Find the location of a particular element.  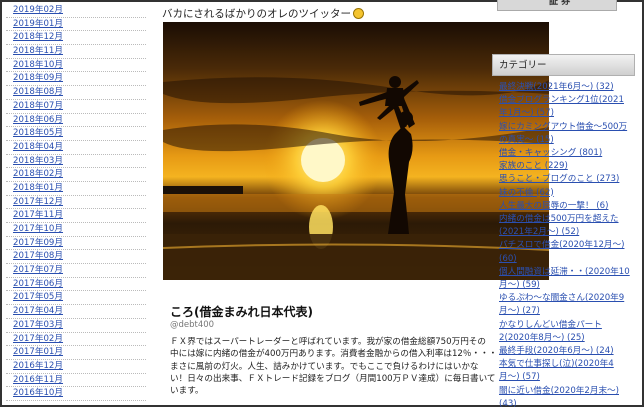

archive-month-link: 2017年09月 is located at coordinates (76, 244).